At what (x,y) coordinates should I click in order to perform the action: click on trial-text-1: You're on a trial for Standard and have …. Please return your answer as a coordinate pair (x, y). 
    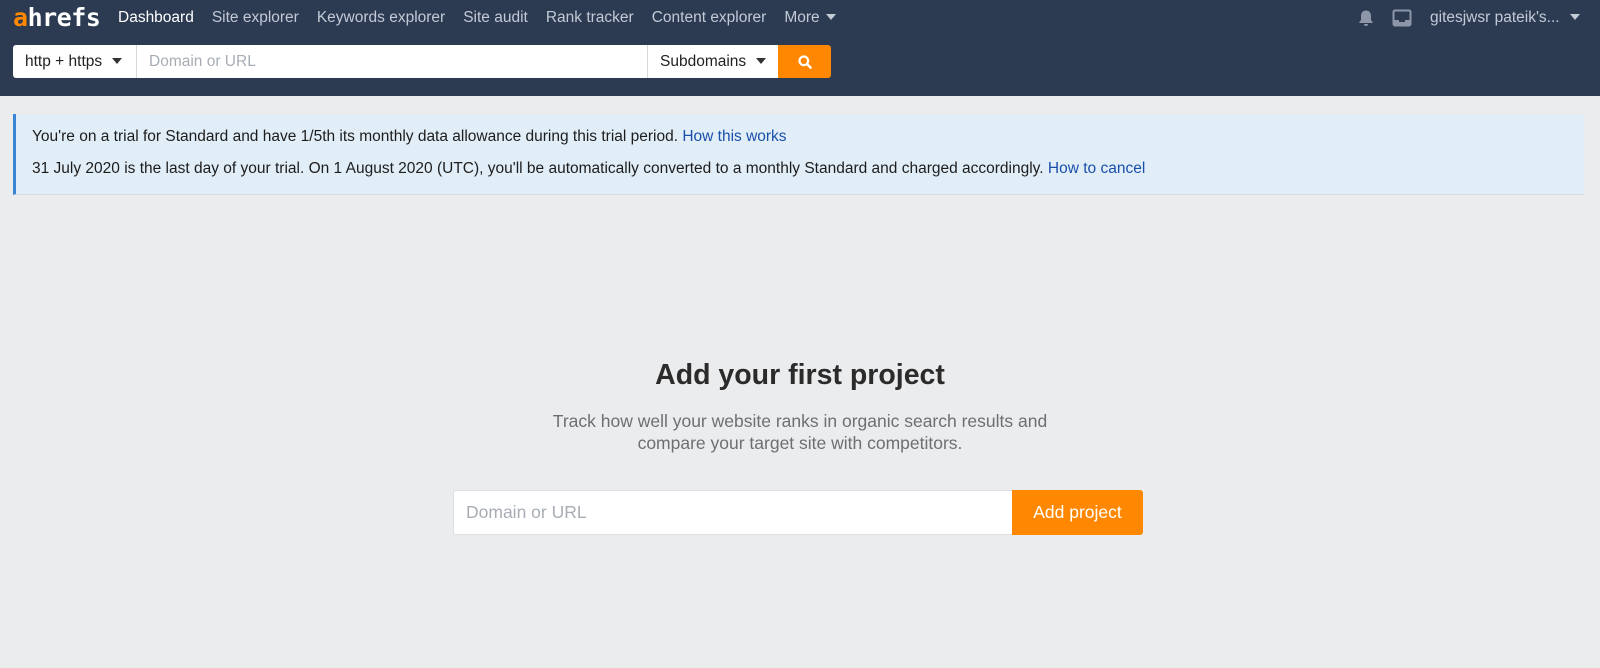
    Looking at the image, I should click on (355, 136).